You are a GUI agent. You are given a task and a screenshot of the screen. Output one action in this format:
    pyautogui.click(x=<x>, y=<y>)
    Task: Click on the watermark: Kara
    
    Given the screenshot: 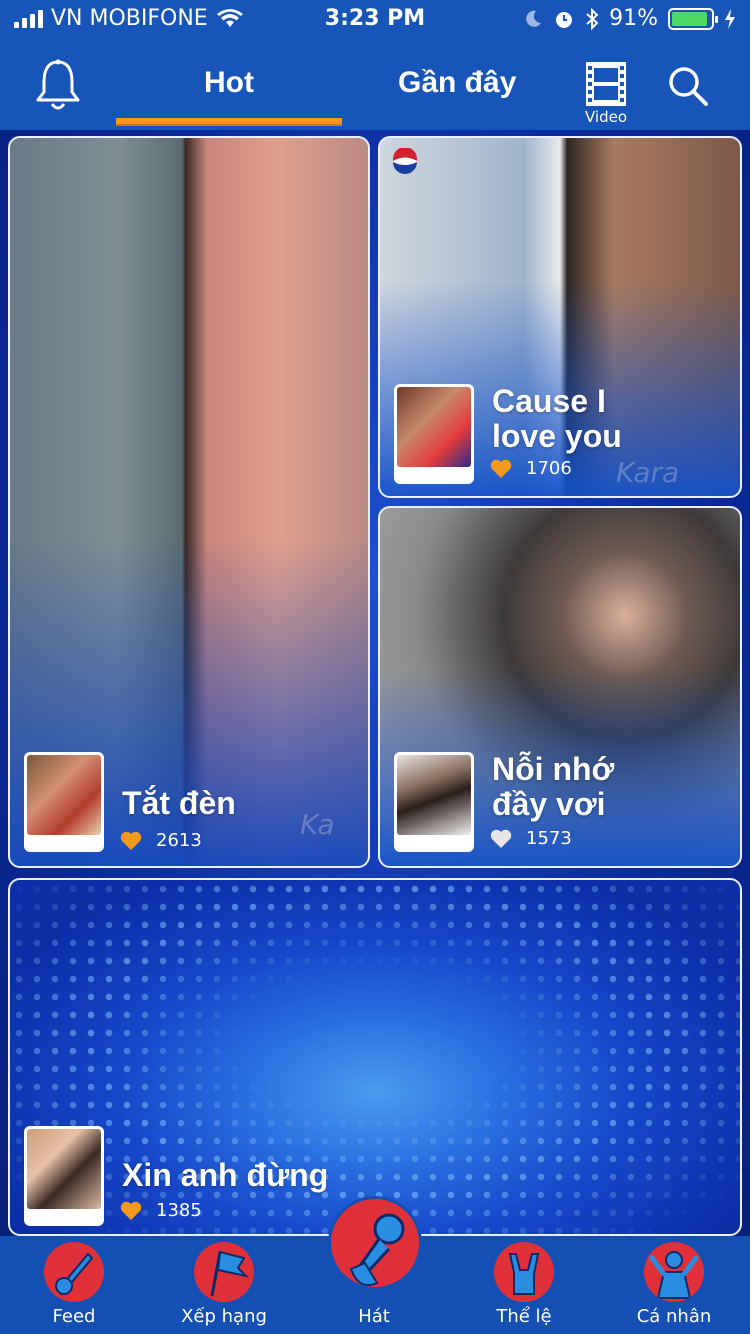 What is the action you would take?
    pyautogui.click(x=648, y=472)
    